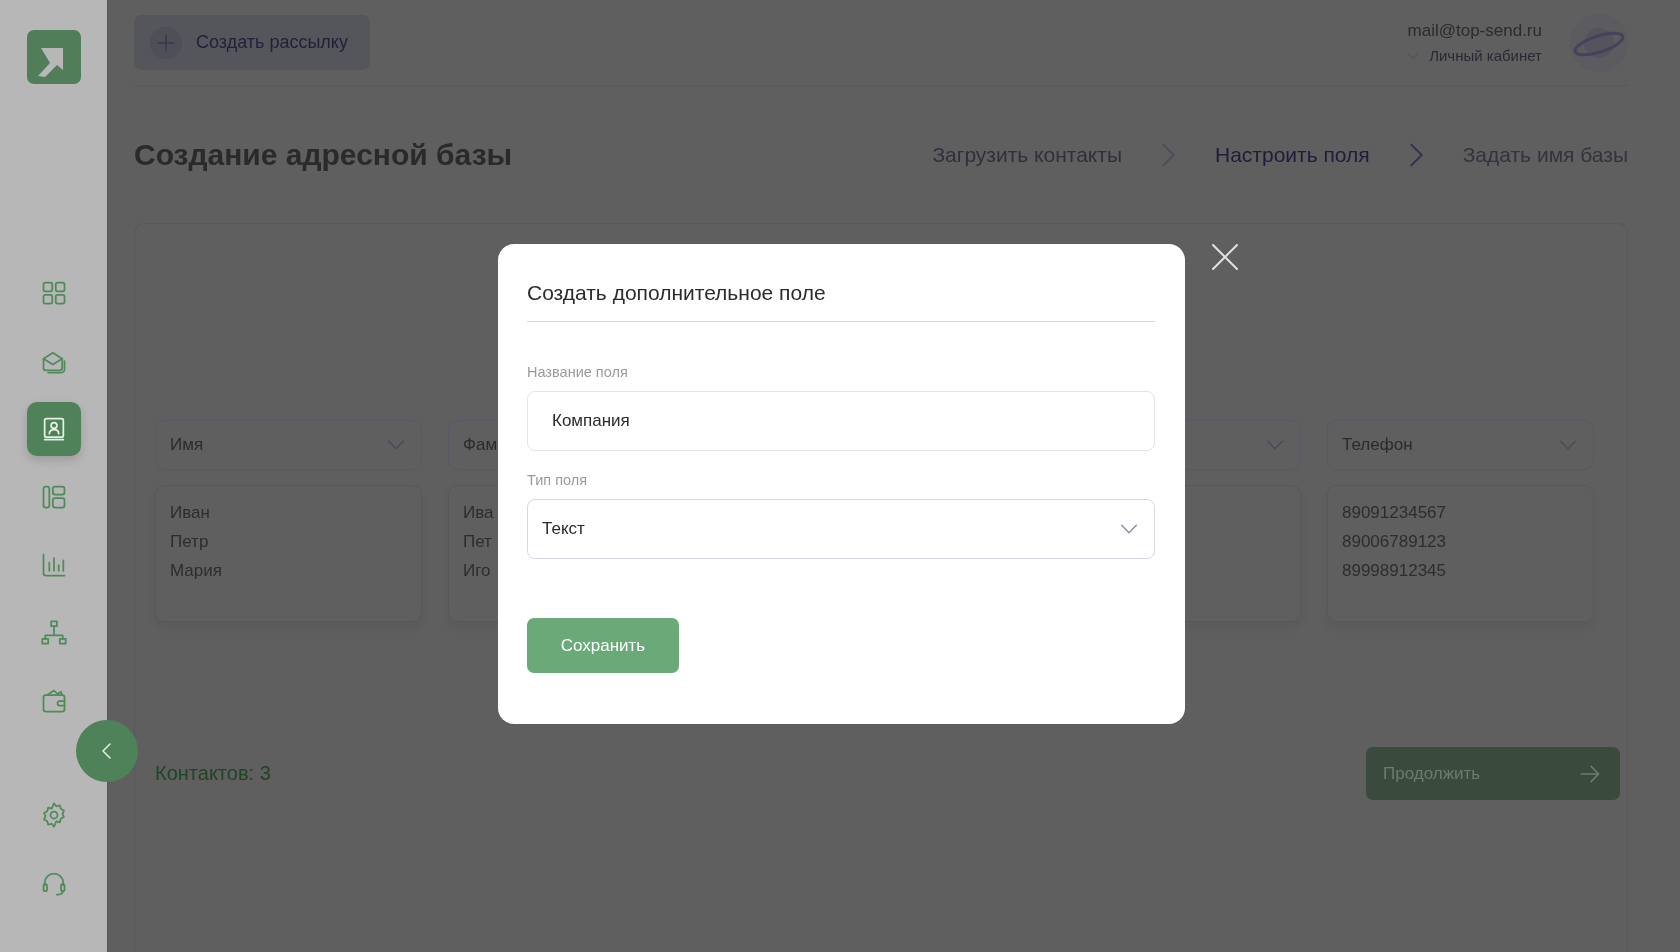 This screenshot has width=1680, height=952. What do you see at coordinates (841, 301) in the screenshot?
I see `modal-title: Создать дополнительное поле` at bounding box center [841, 301].